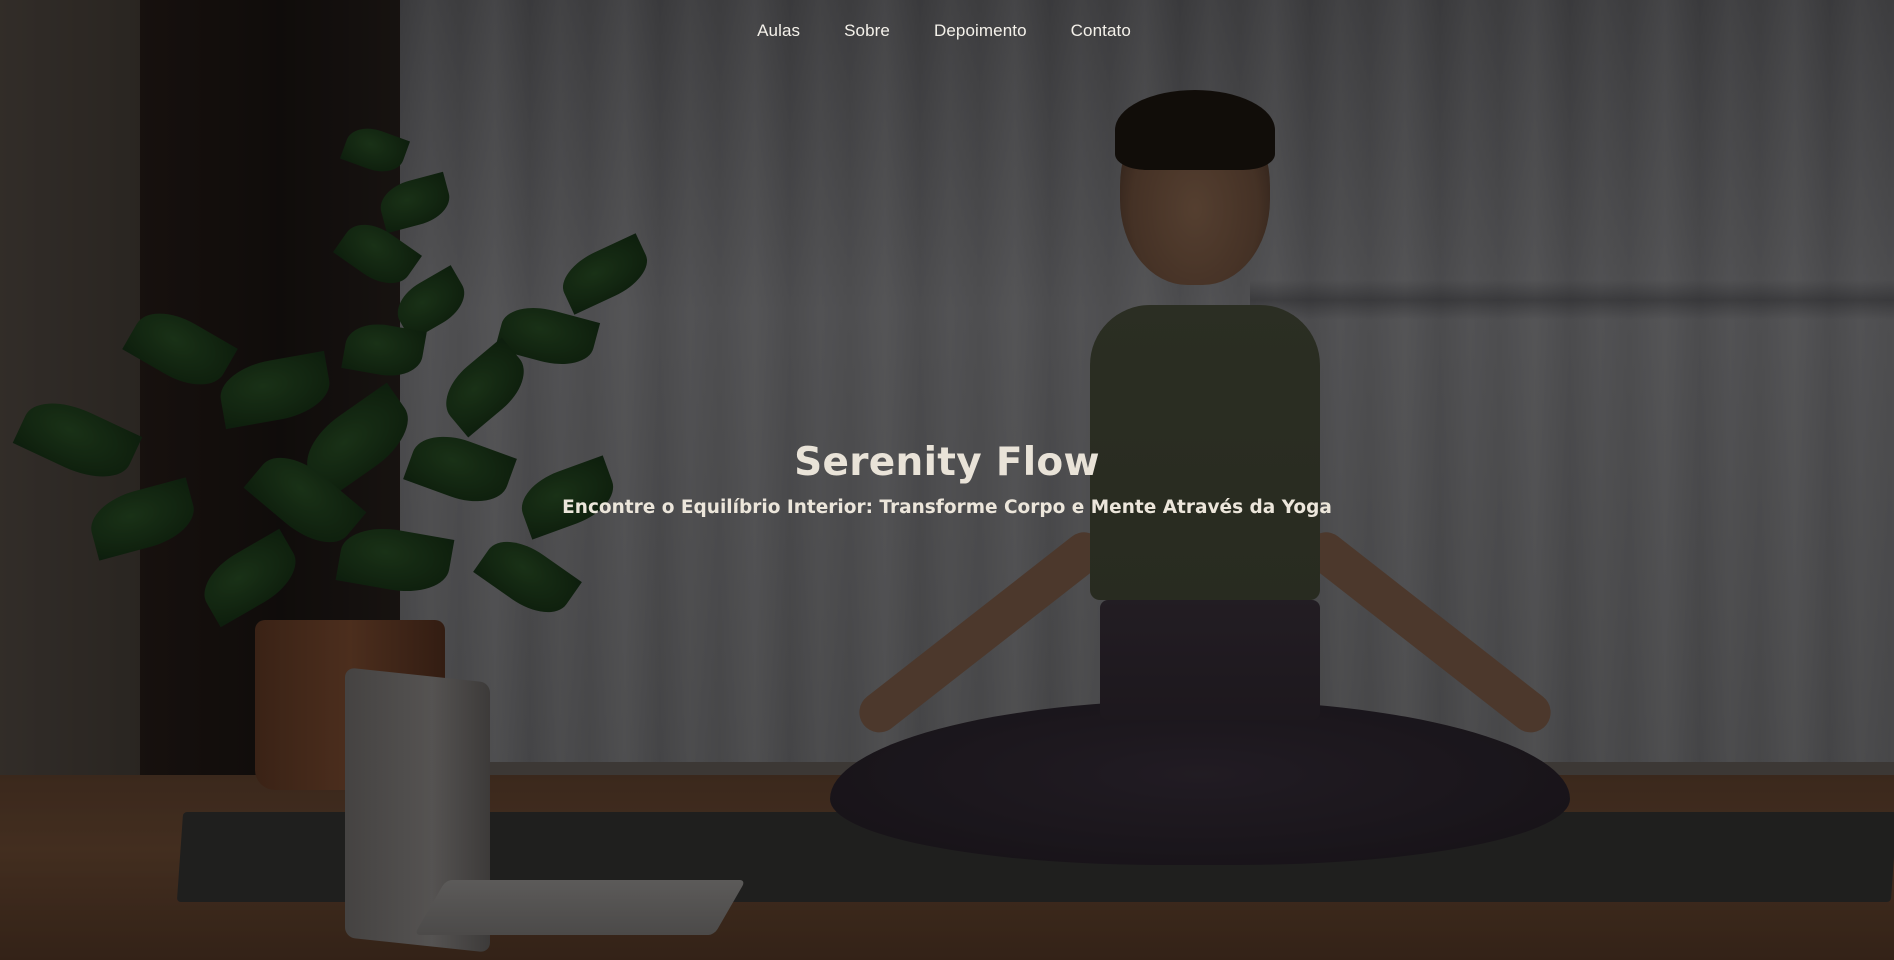  I want to click on nav-list: Aulas Sobre Depoimento Contato, so click(944, 31).